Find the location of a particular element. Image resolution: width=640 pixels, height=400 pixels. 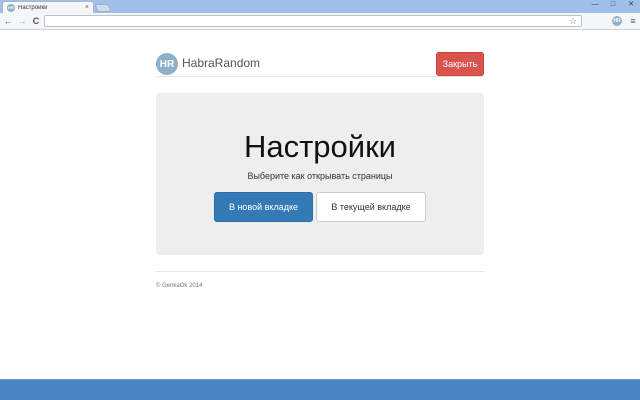

settings-description: Выберите как открывать страницы is located at coordinates (320, 176).